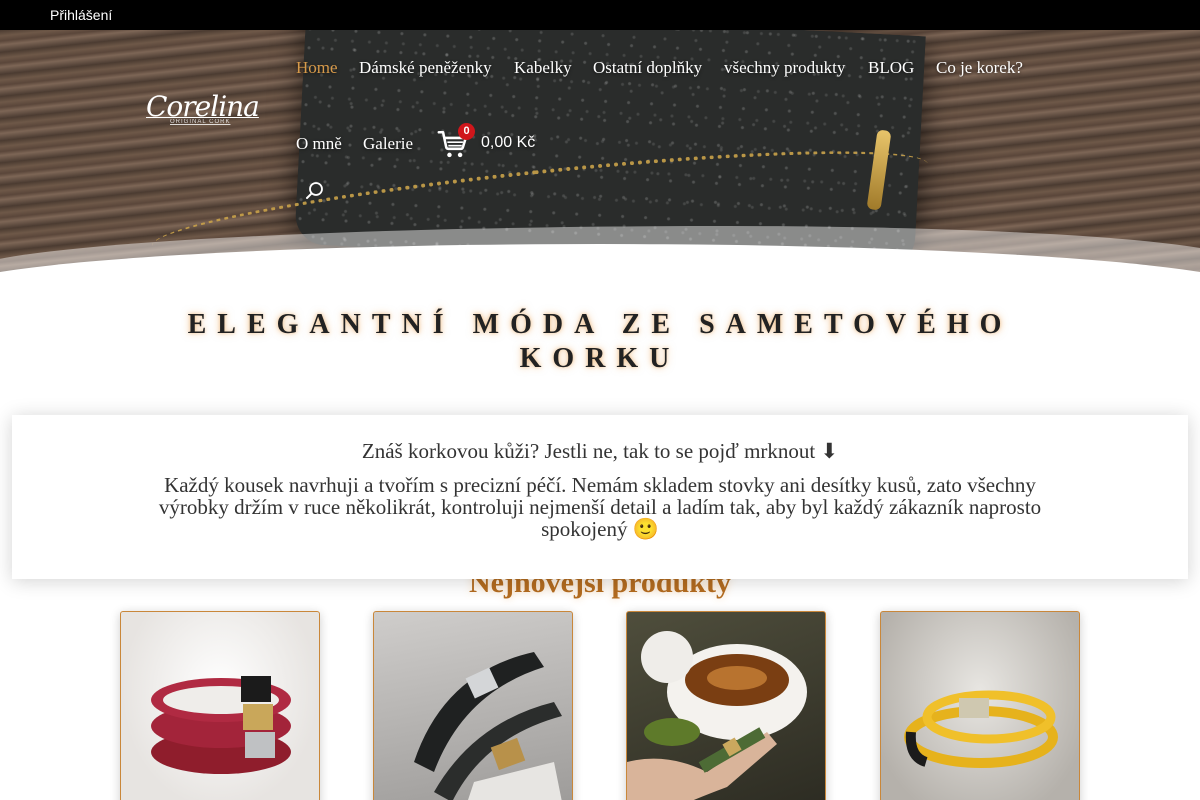 The width and height of the screenshot is (1200, 800). Describe the element at coordinates (317, 68) in the screenshot. I see `nav-home: Home` at that location.